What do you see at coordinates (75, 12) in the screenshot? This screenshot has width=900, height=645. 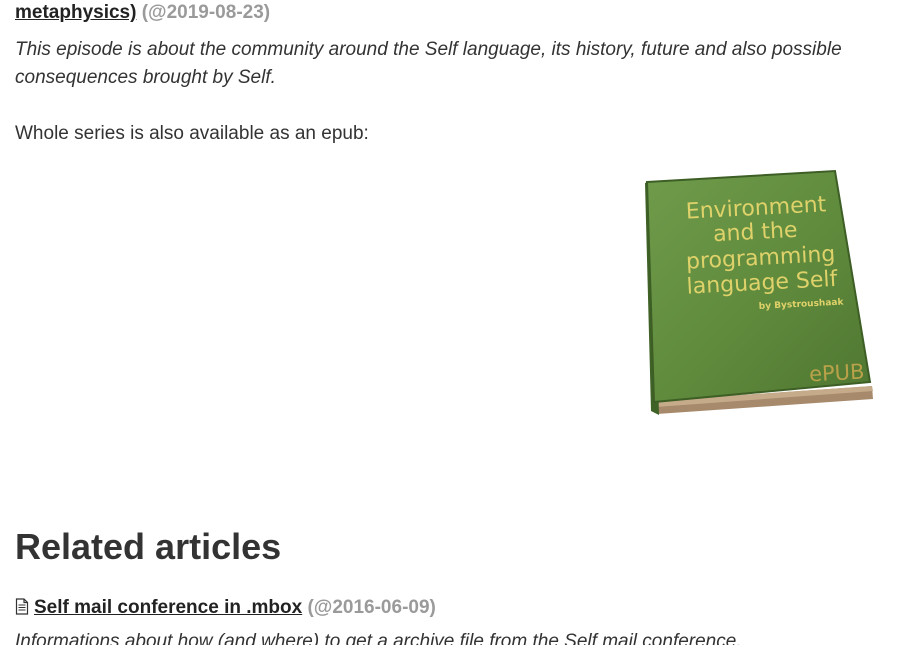 I see `entry-title-link: metaphysics)` at bounding box center [75, 12].